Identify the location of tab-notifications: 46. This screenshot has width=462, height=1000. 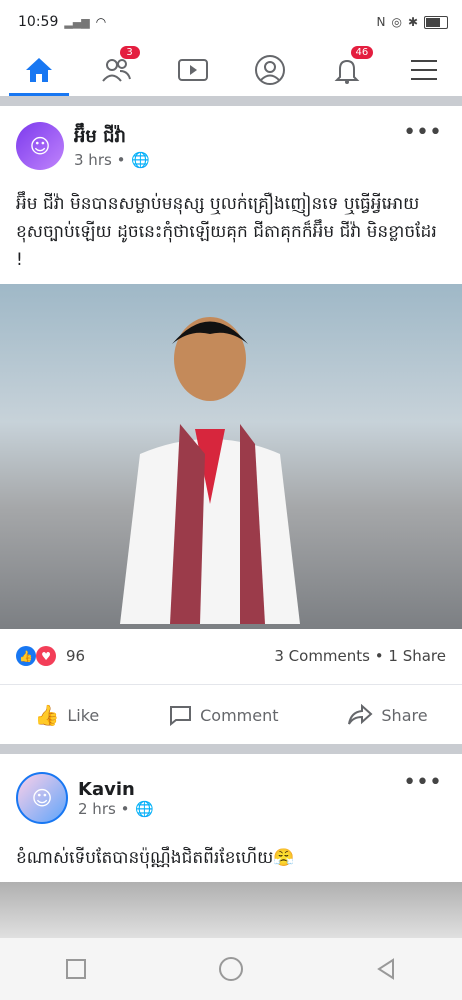
(347, 70).